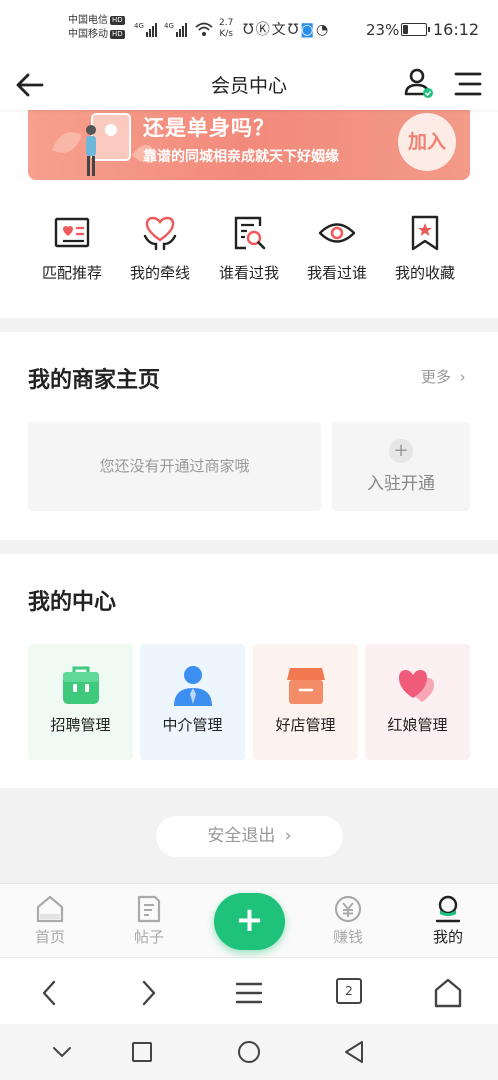 Image resolution: width=498 pixels, height=1080 pixels. What do you see at coordinates (249, 993) in the screenshot?
I see `browser-menu-icon` at bounding box center [249, 993].